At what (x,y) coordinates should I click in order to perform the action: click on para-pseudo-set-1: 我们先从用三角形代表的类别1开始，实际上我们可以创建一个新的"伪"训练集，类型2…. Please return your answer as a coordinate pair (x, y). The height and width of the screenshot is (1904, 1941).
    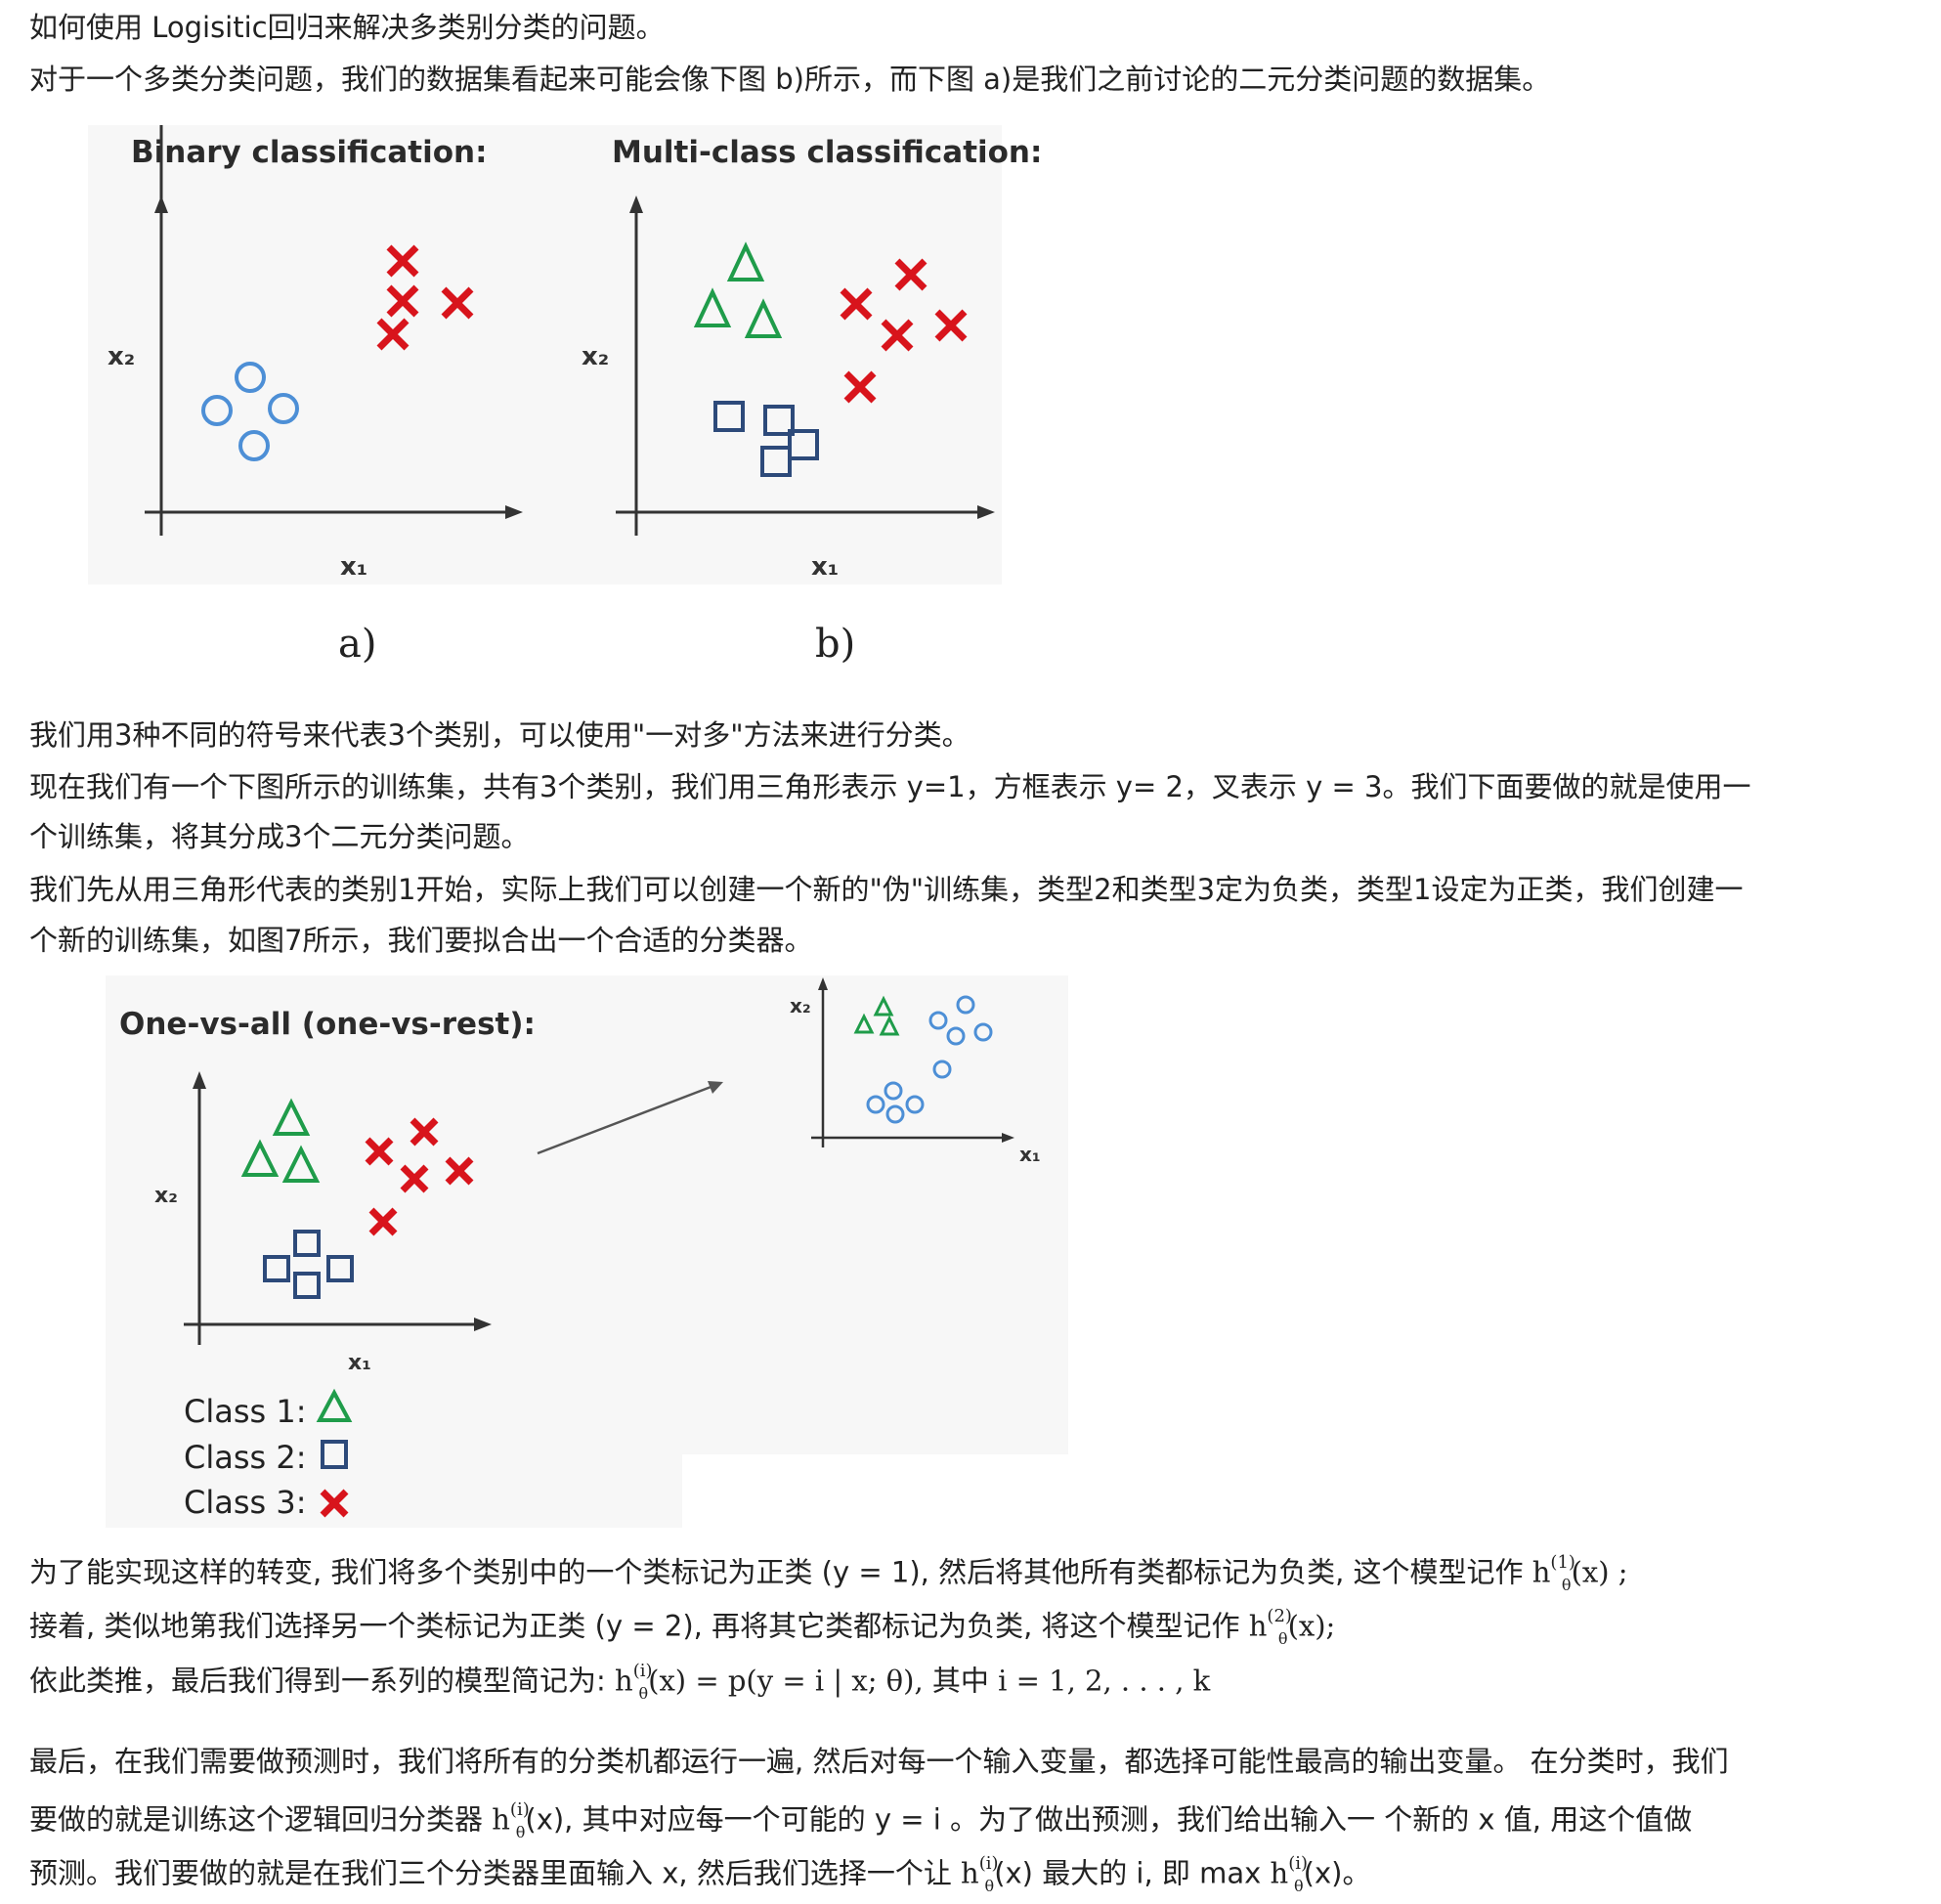
    Looking at the image, I should click on (886, 889).